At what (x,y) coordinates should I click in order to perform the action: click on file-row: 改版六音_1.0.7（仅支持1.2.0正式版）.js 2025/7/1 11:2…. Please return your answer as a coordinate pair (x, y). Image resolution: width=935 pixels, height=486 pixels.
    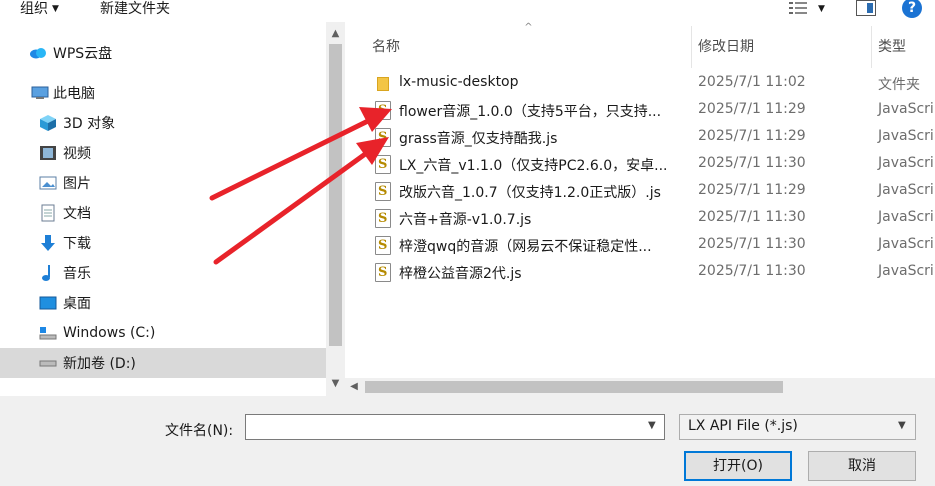
    Looking at the image, I should click on (652, 191).